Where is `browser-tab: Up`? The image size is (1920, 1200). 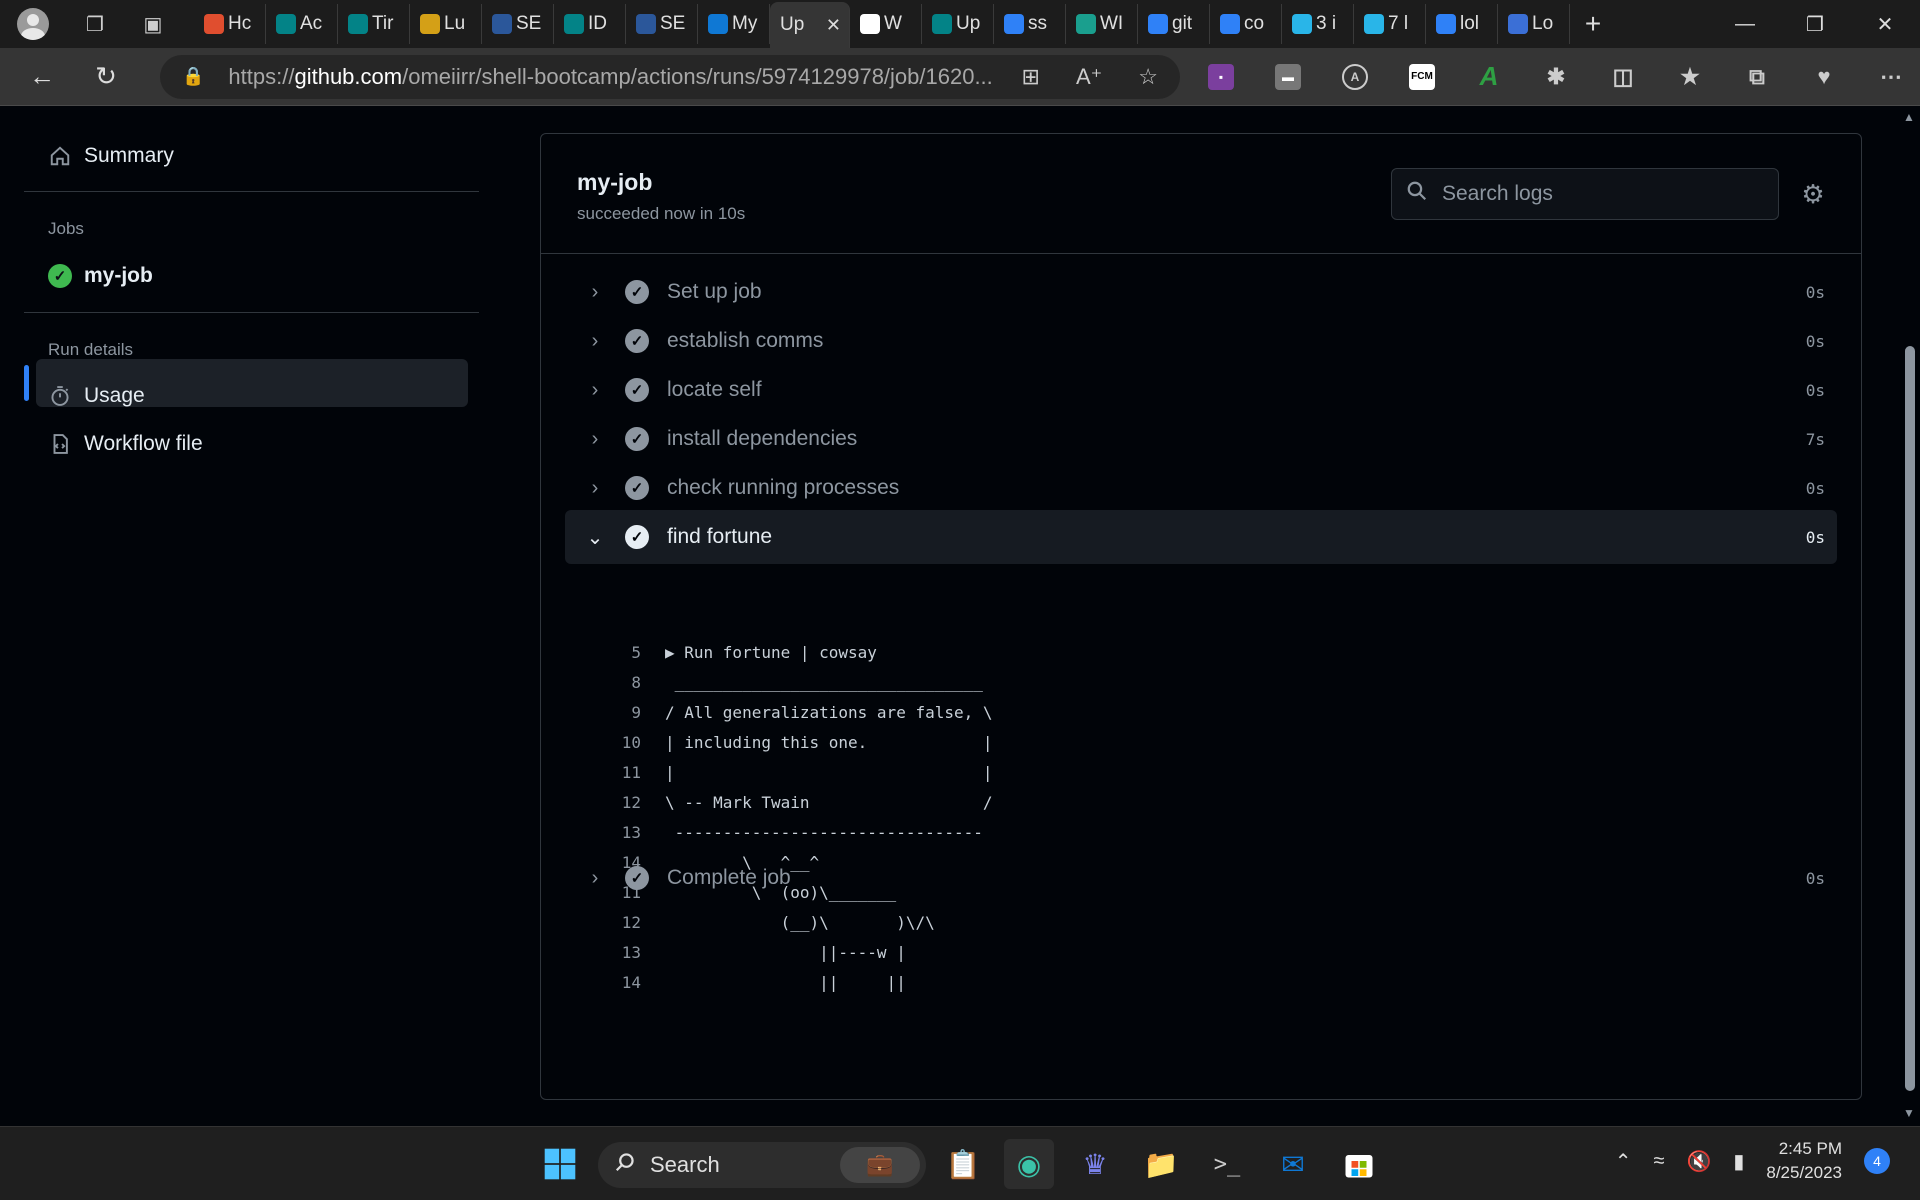
browser-tab: Up is located at coordinates (958, 24).